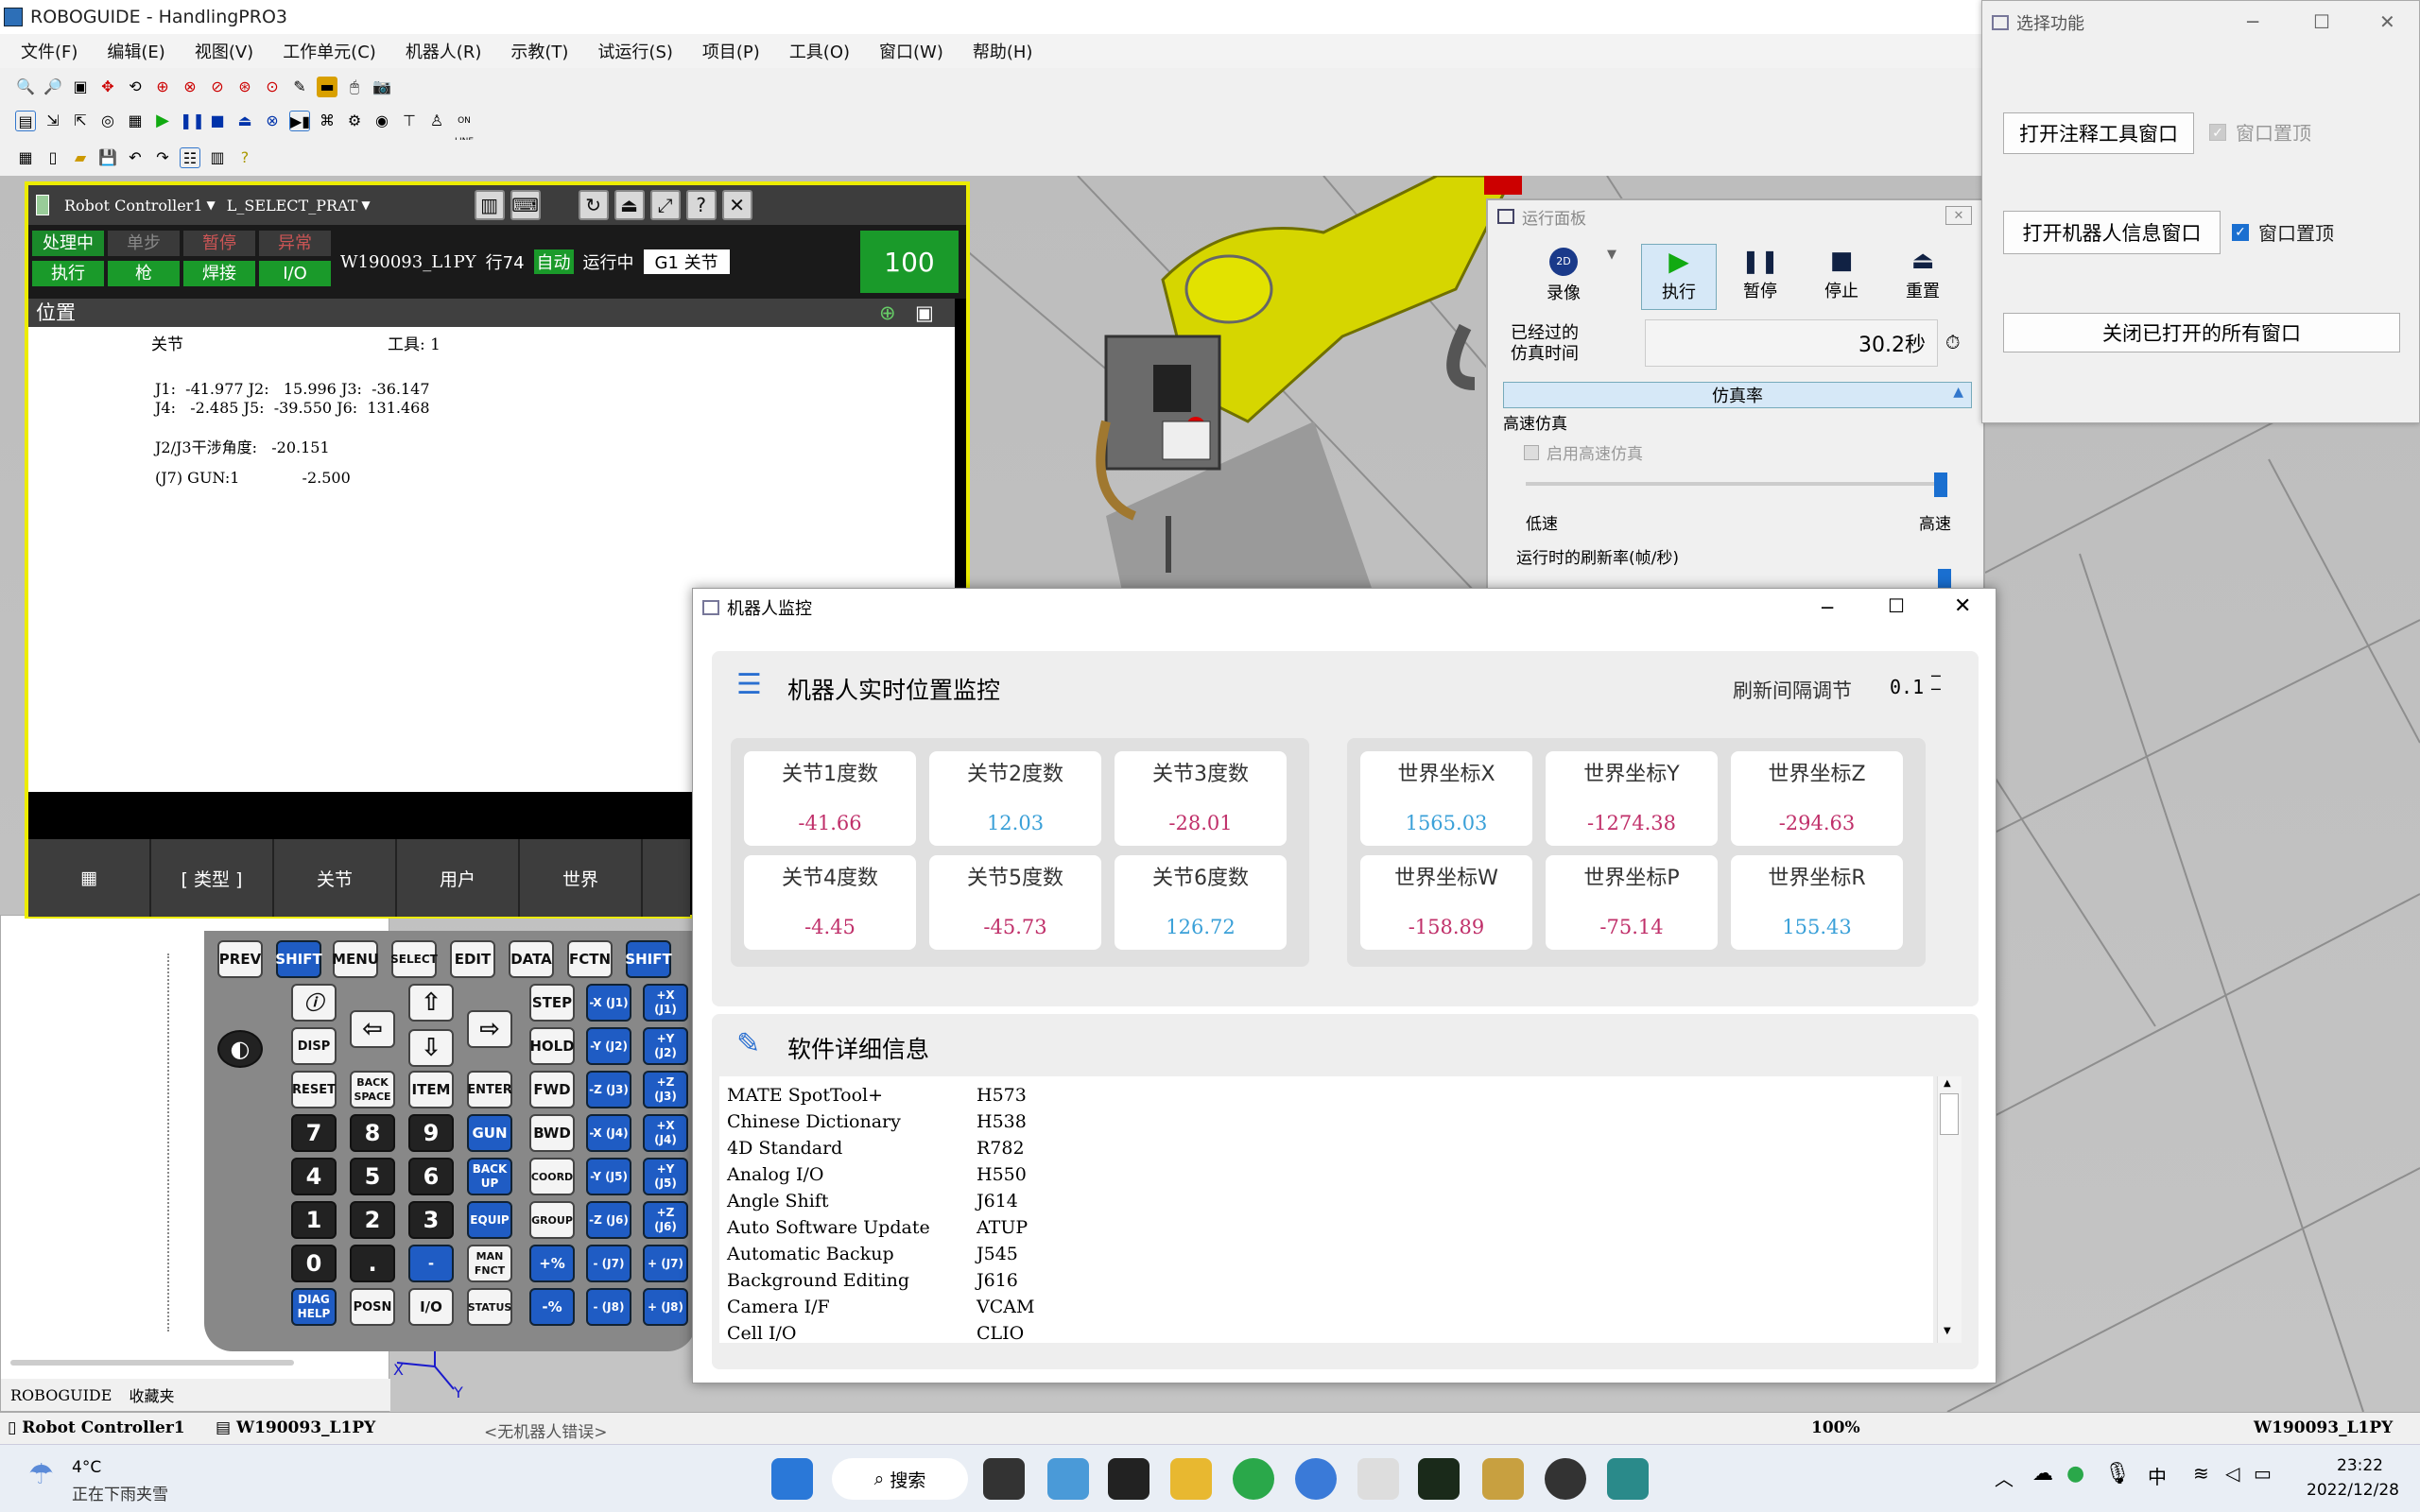 The image size is (2420, 1512). I want to click on tab-roboguide: ROBOGUIDE, so click(61, 1395).